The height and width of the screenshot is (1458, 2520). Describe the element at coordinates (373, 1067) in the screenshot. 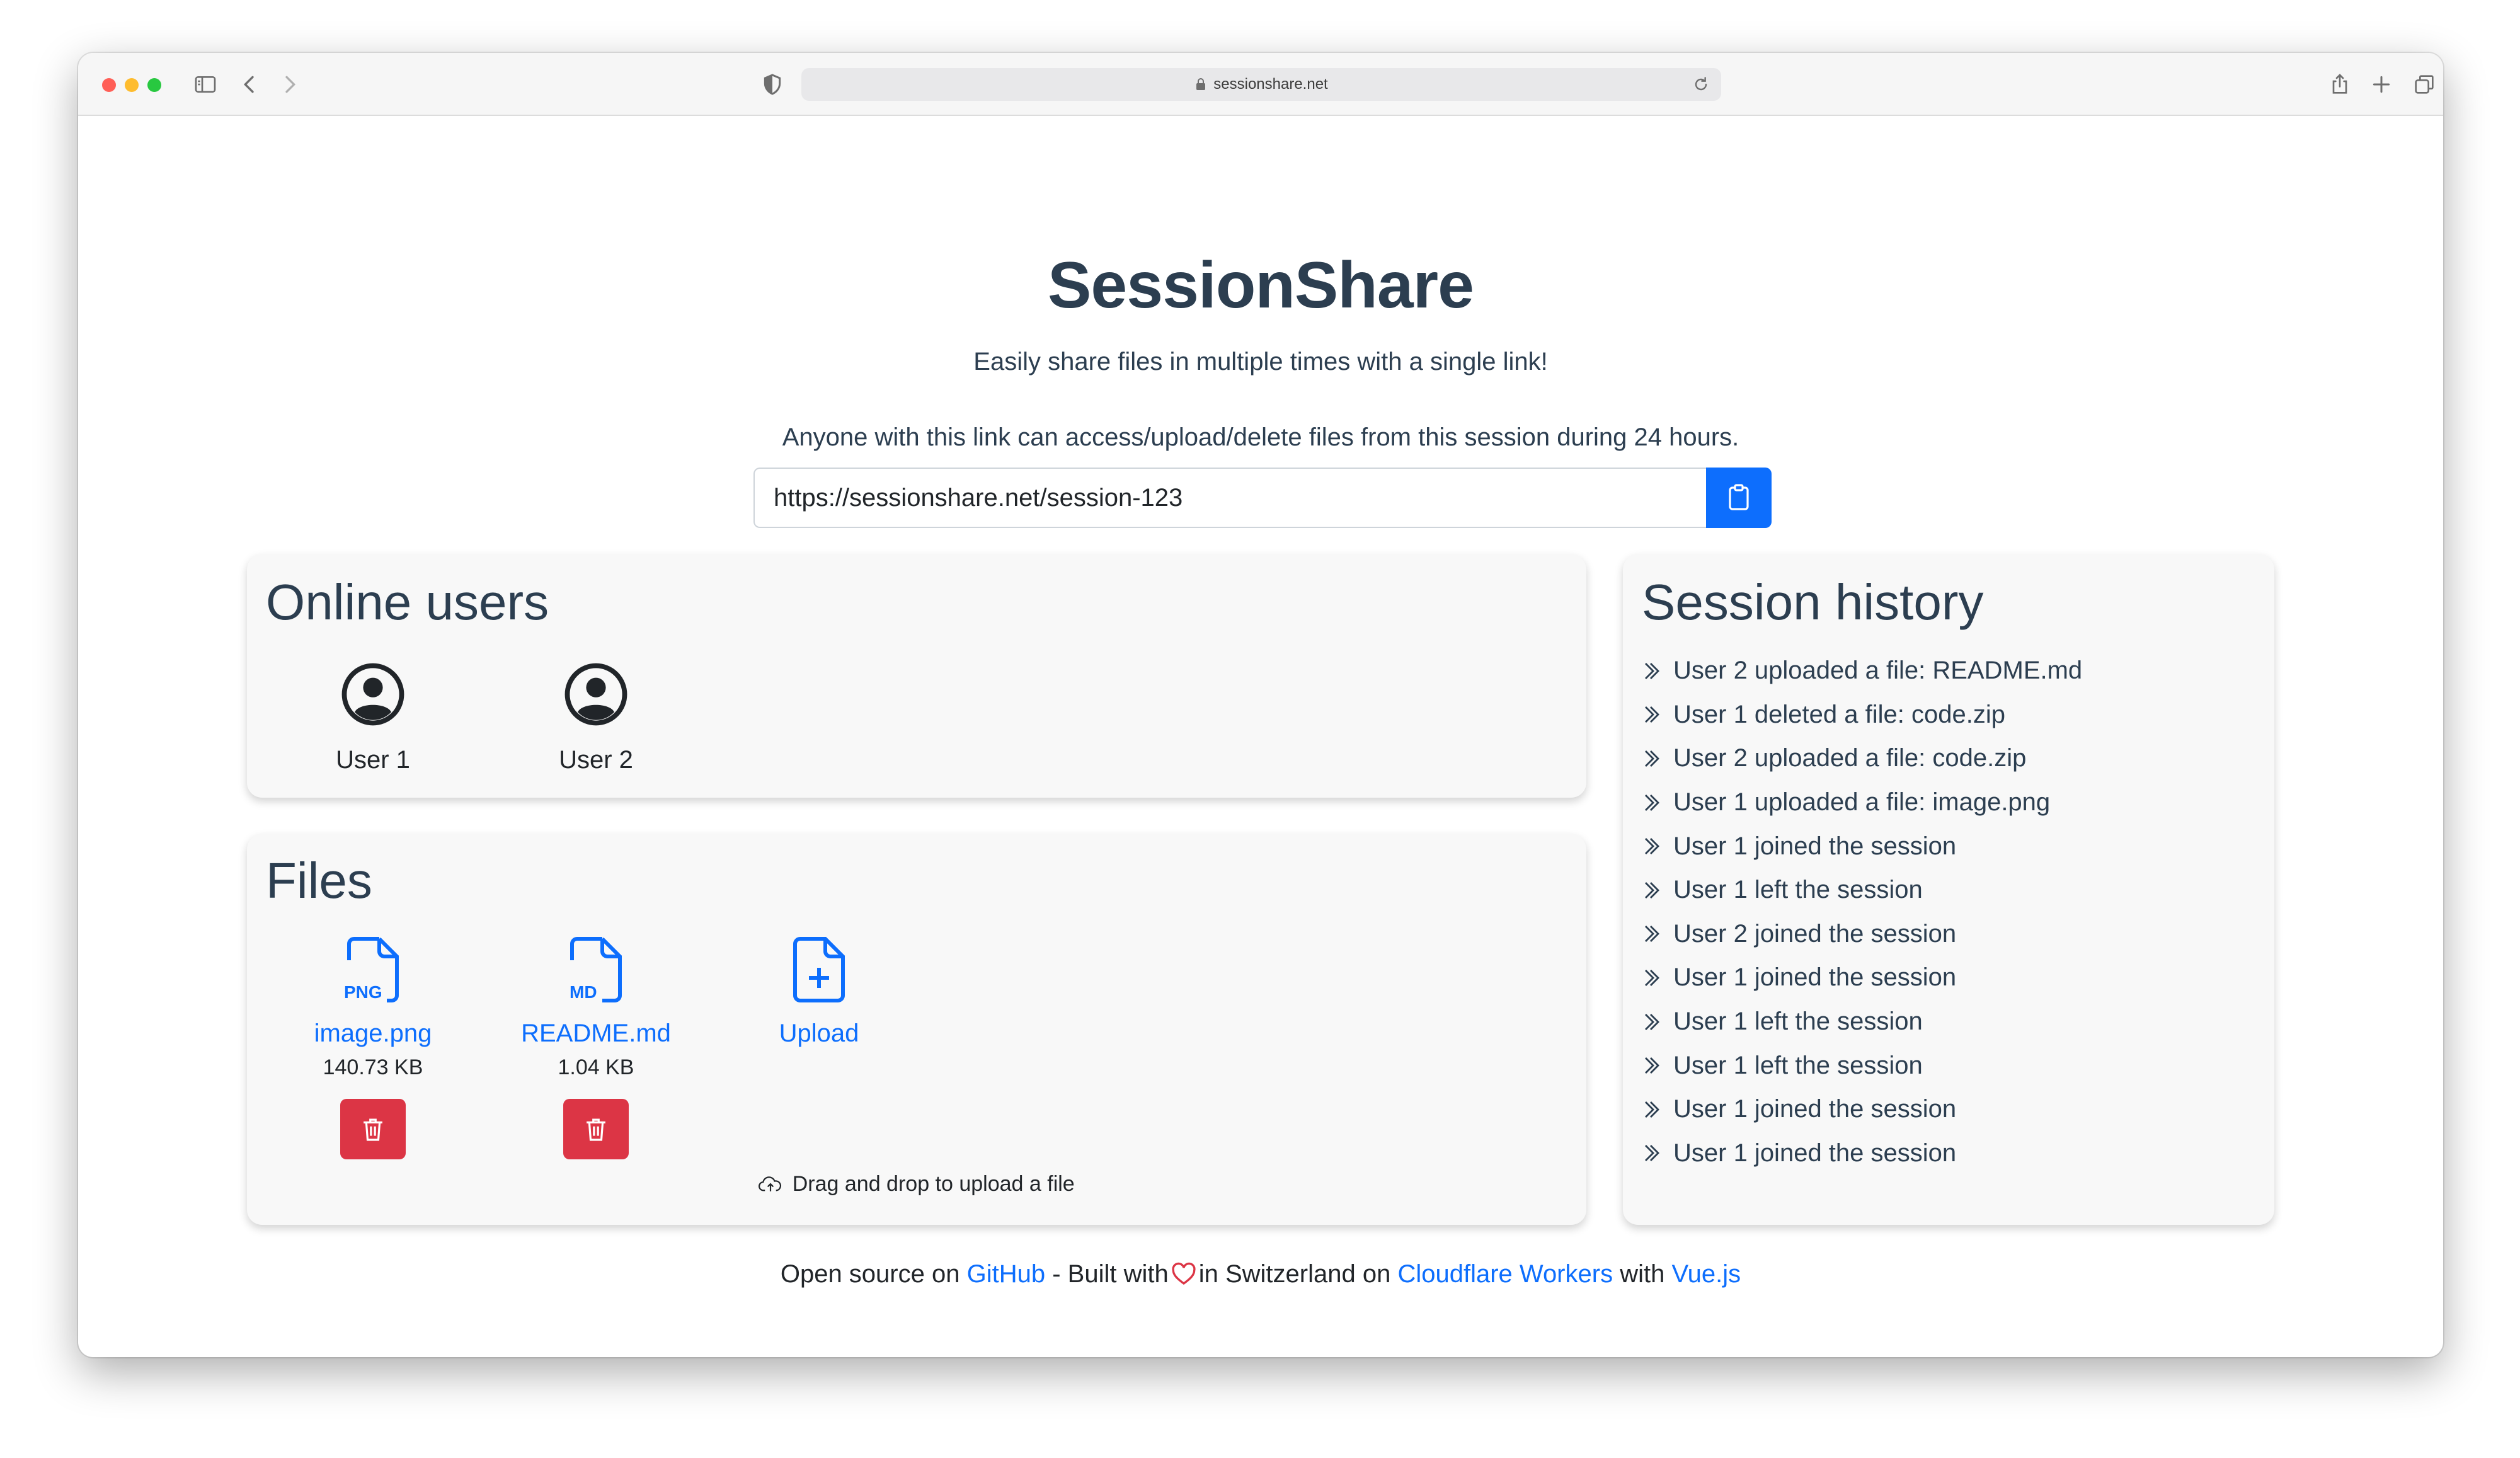

I see `file-size: 140.73 KB` at that location.